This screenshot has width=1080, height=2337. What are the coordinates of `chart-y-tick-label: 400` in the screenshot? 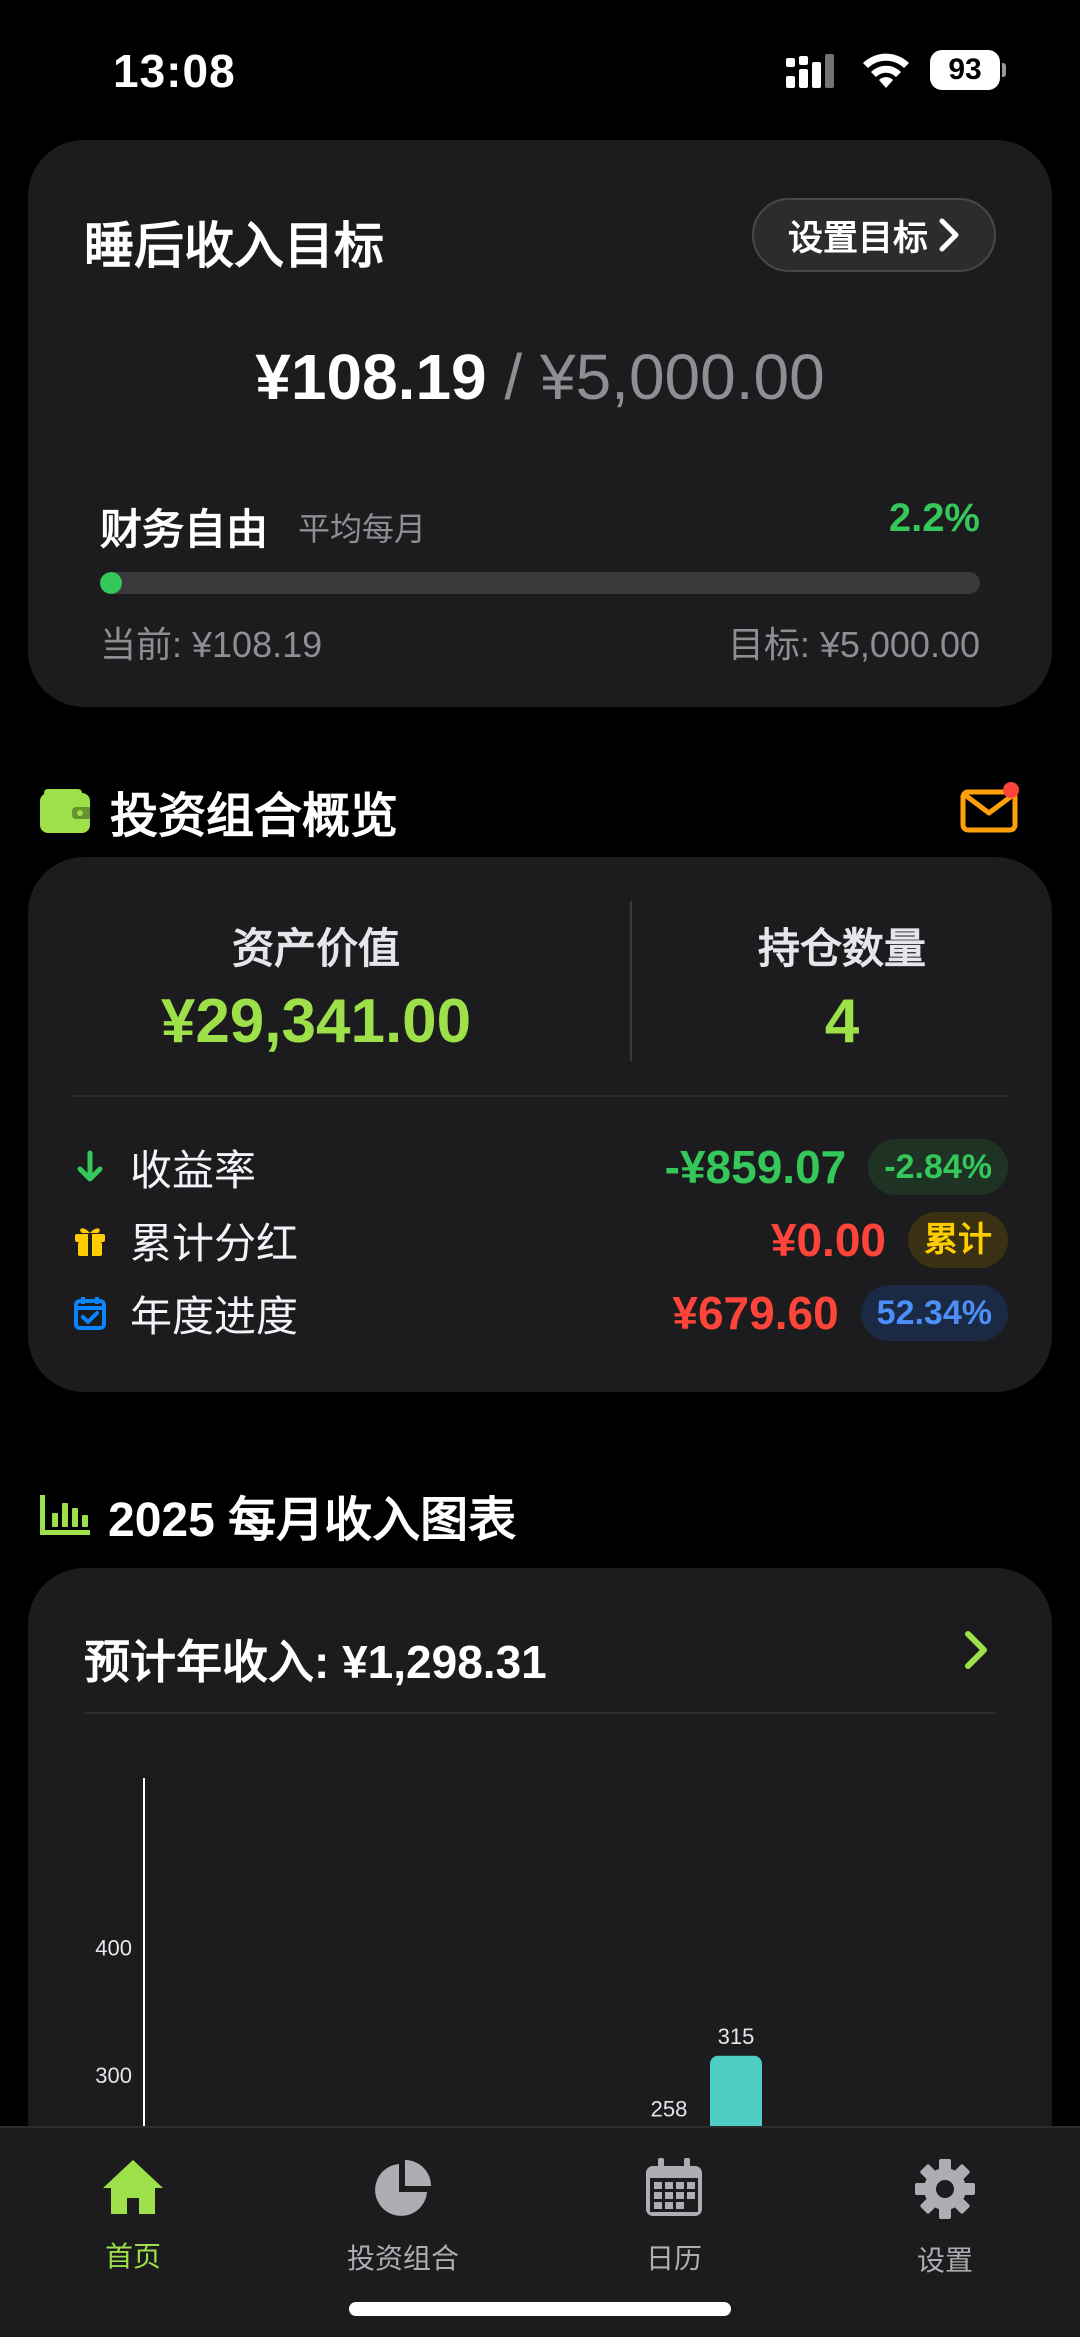 It's located at (113, 1947).